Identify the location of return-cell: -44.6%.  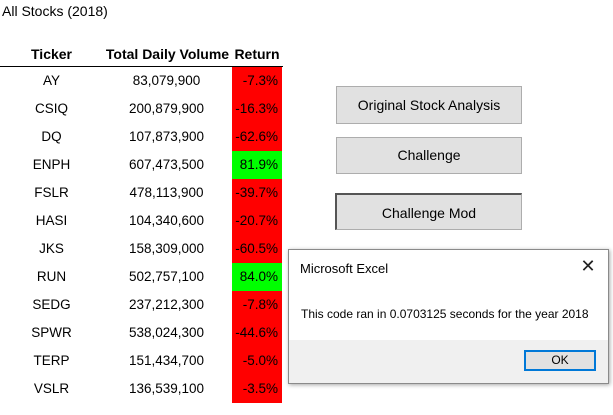
(257, 333).